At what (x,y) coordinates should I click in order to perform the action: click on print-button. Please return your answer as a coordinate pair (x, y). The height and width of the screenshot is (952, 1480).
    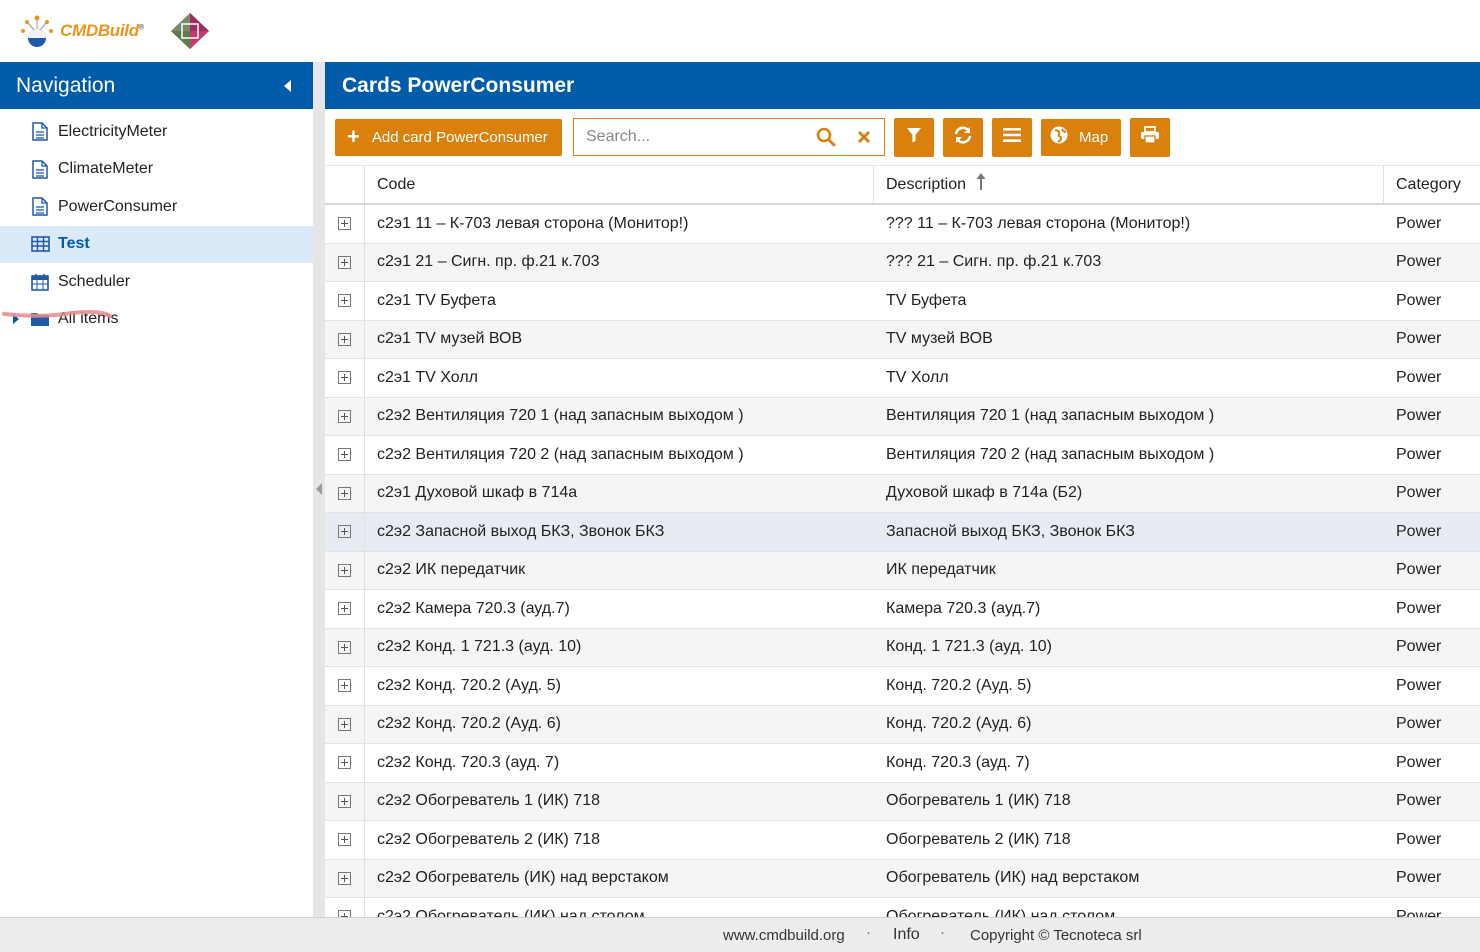
    Looking at the image, I should click on (1150, 137).